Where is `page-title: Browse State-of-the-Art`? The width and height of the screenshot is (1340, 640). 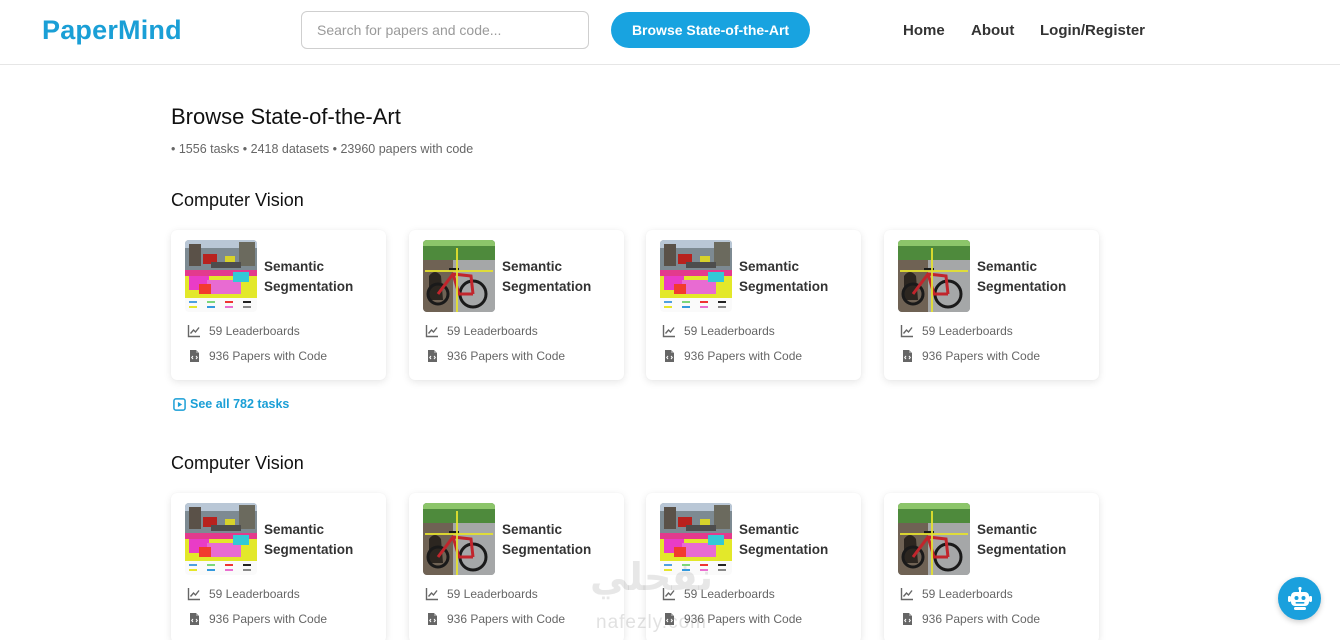 page-title: Browse State-of-the-Art is located at coordinates (286, 116).